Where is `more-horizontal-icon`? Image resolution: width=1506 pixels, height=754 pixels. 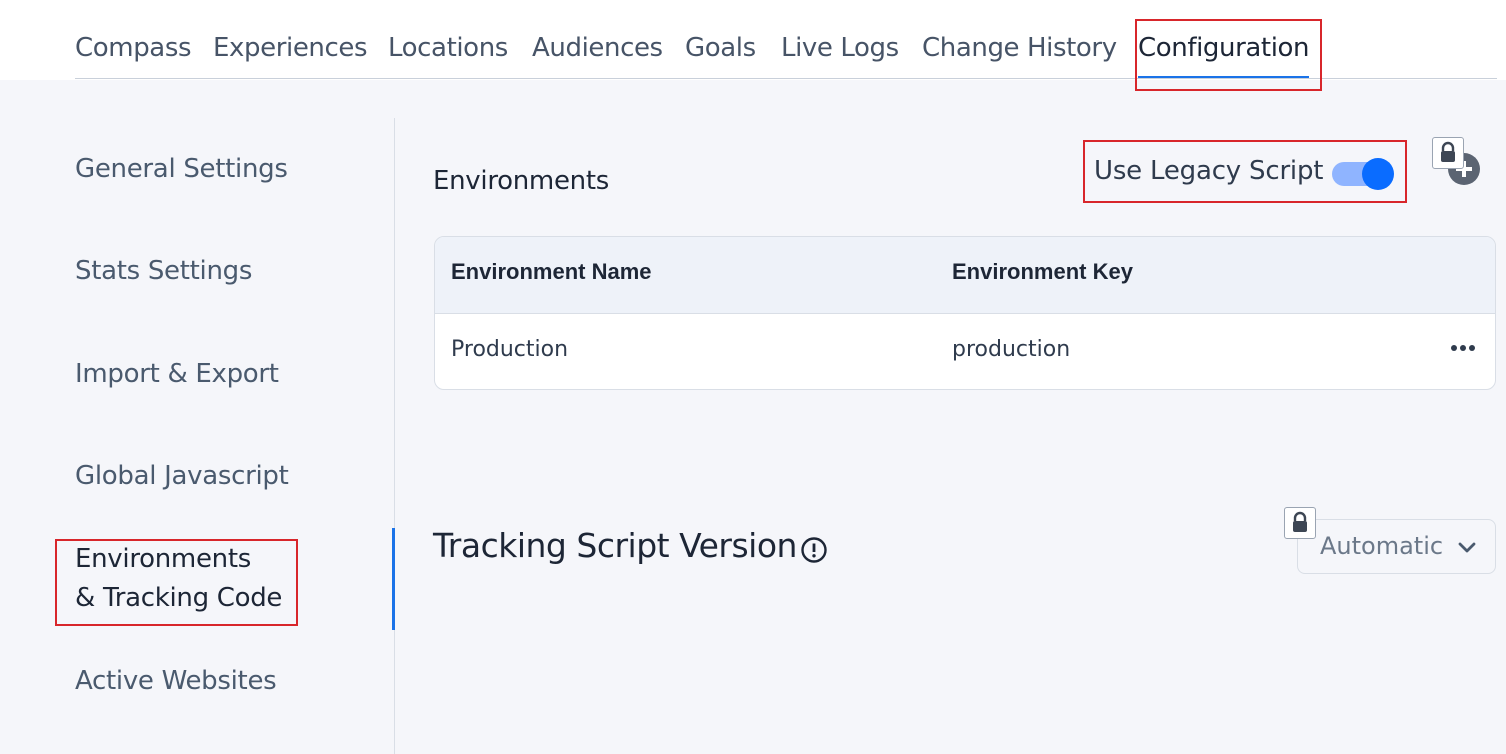
more-horizontal-icon is located at coordinates (1463, 348).